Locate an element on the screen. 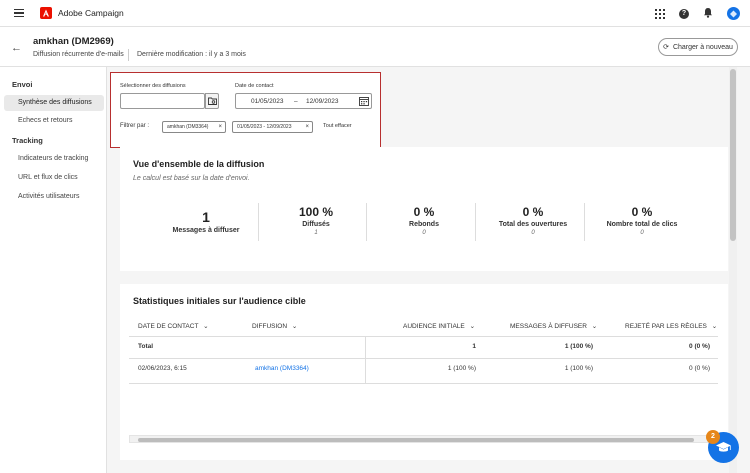  date-range-input: 01/05/2023 – 12/09/2023 is located at coordinates (303, 101).